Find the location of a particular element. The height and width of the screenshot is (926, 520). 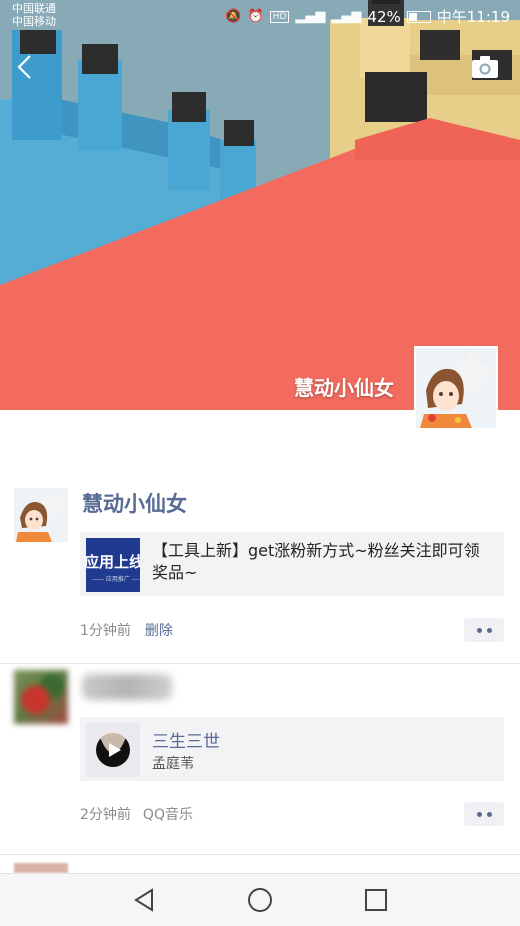

music-card: 三生三世 孟庭苇 is located at coordinates (292, 749).